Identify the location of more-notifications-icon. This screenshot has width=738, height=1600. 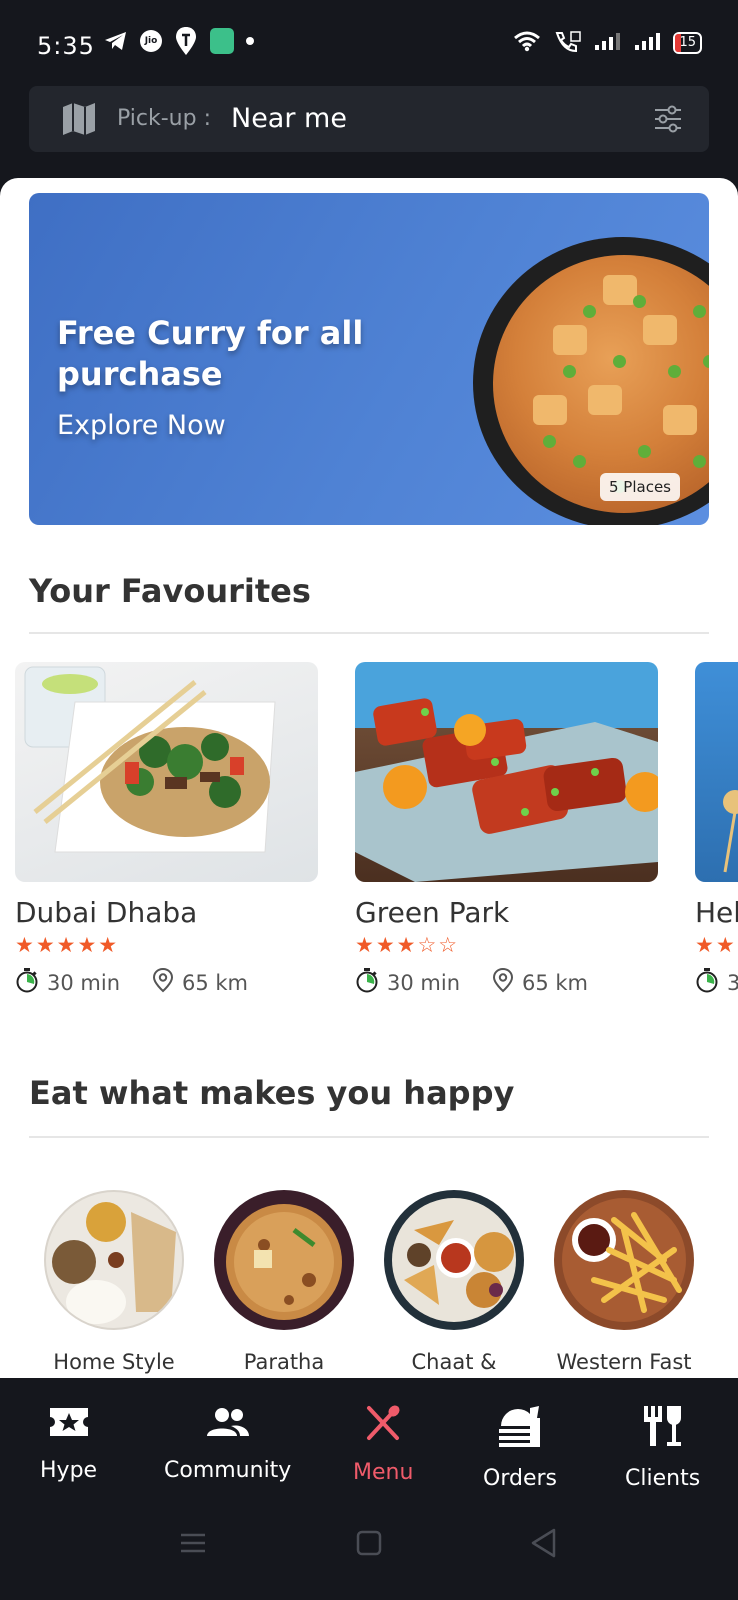
(250, 41).